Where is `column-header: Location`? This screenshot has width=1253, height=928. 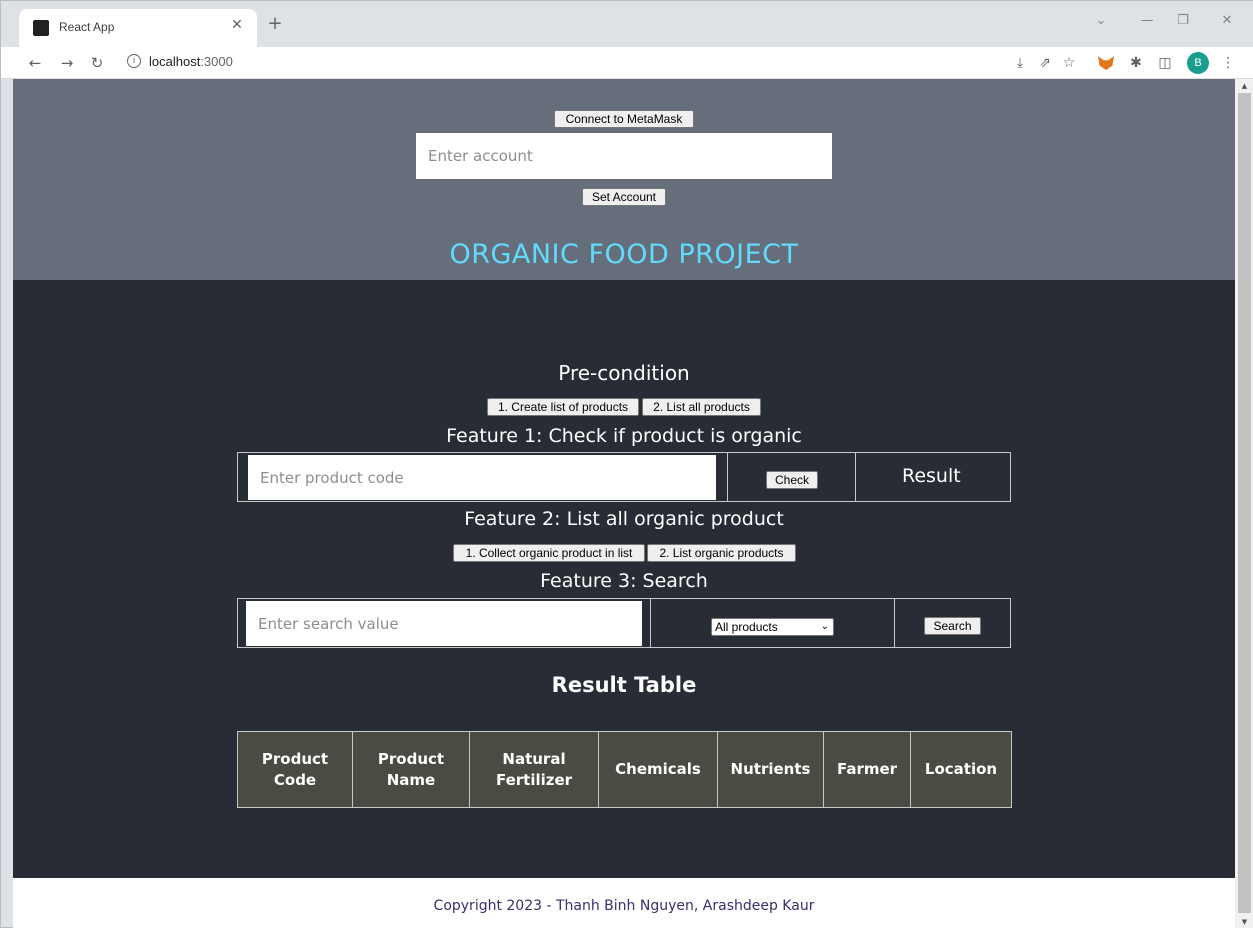
column-header: Location is located at coordinates (961, 769).